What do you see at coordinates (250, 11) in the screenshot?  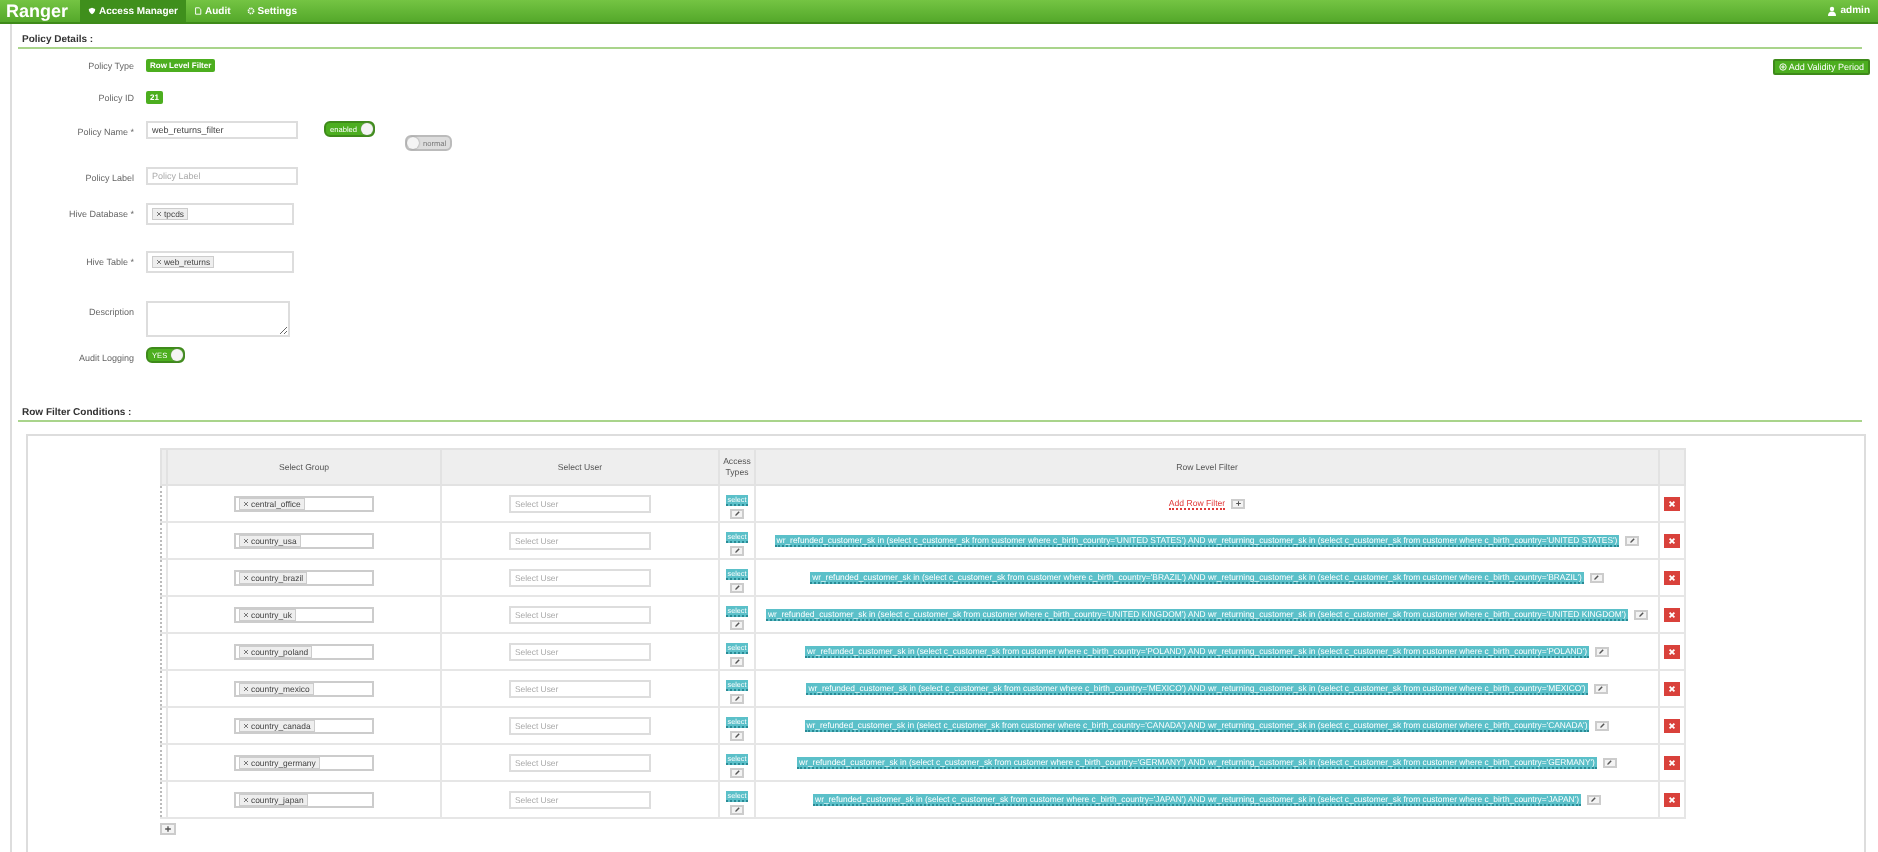 I see `gear-icon` at bounding box center [250, 11].